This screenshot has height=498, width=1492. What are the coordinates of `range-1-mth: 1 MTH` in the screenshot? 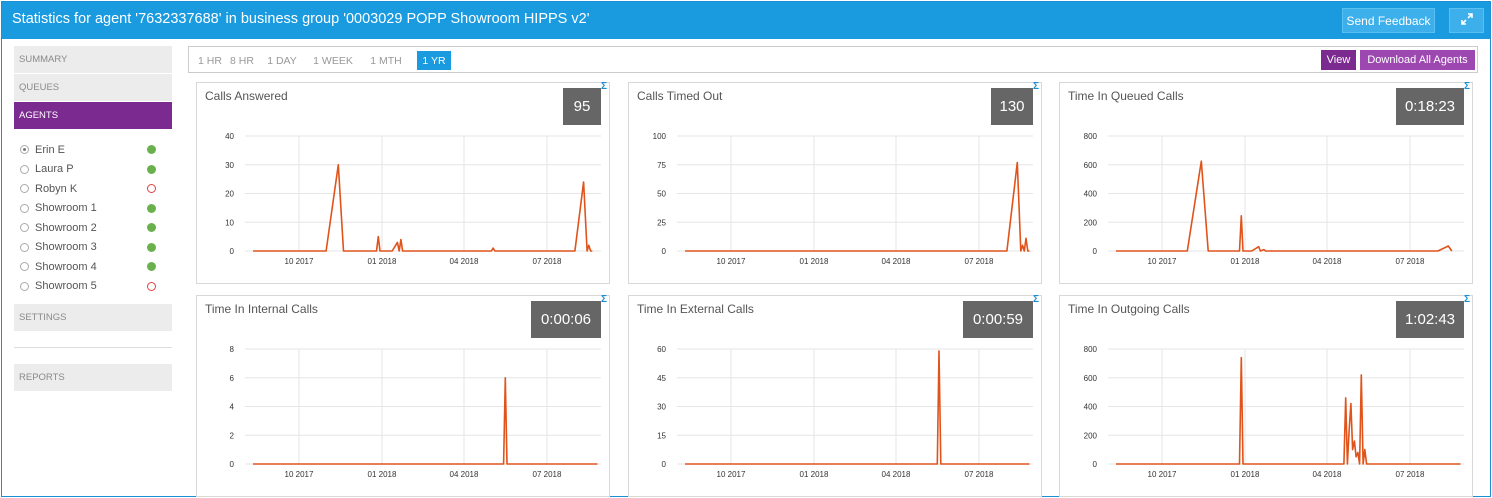 It's located at (386, 60).